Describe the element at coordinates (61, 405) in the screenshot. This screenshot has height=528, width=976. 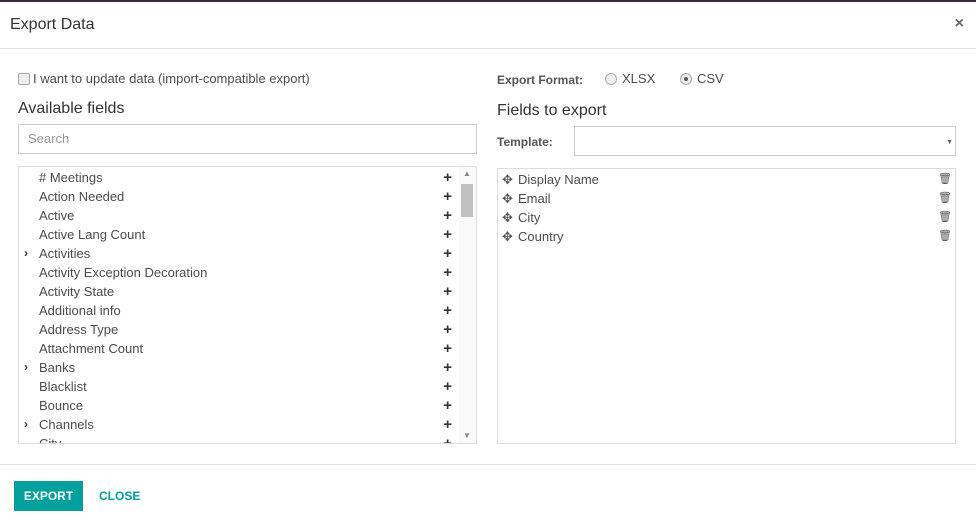
I see `field-label: Bounce` at that location.